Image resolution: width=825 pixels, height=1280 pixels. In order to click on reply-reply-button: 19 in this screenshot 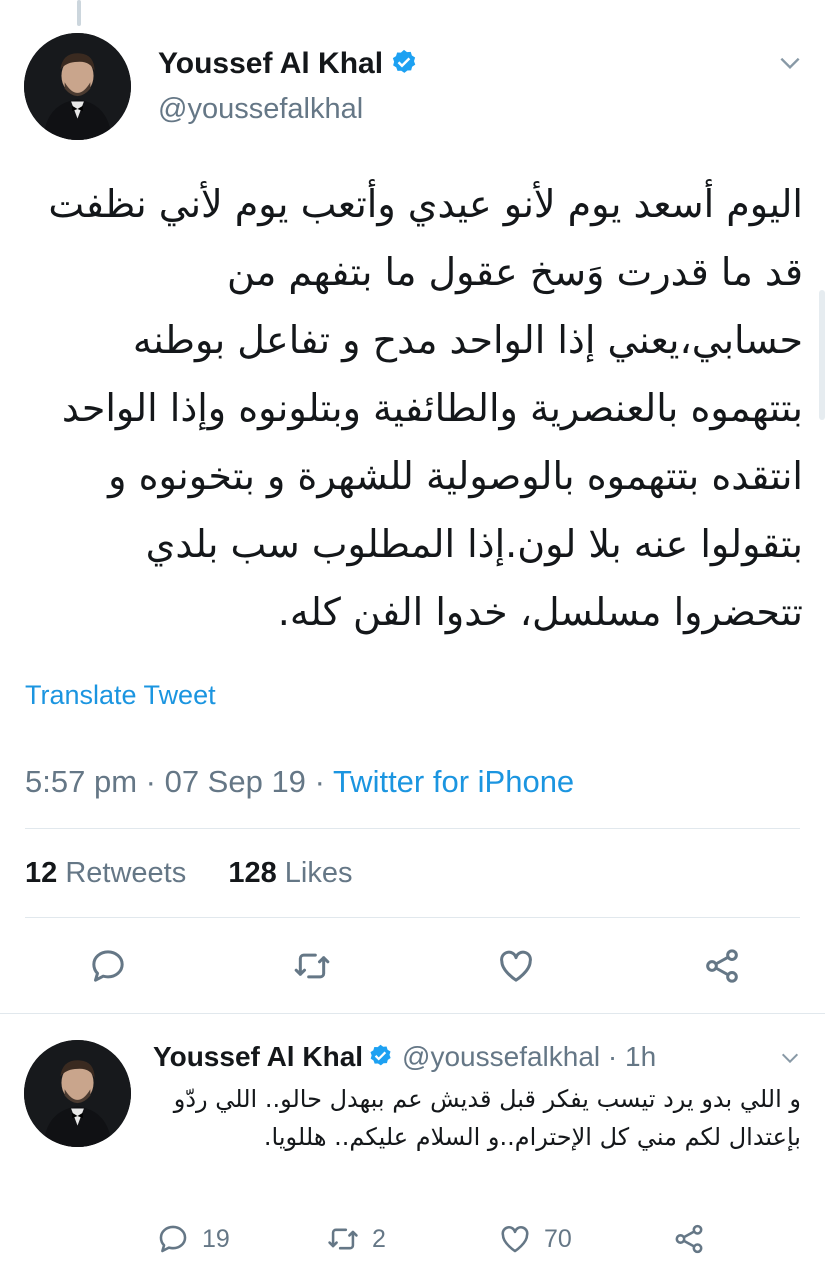, I will do `click(193, 1239)`.